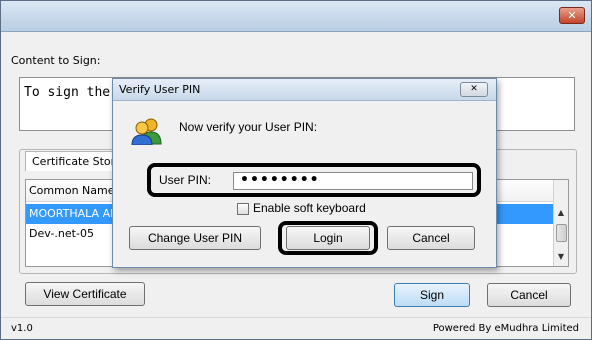  Describe the element at coordinates (431, 238) in the screenshot. I see `dialog-cancel-button: Cancel` at that location.